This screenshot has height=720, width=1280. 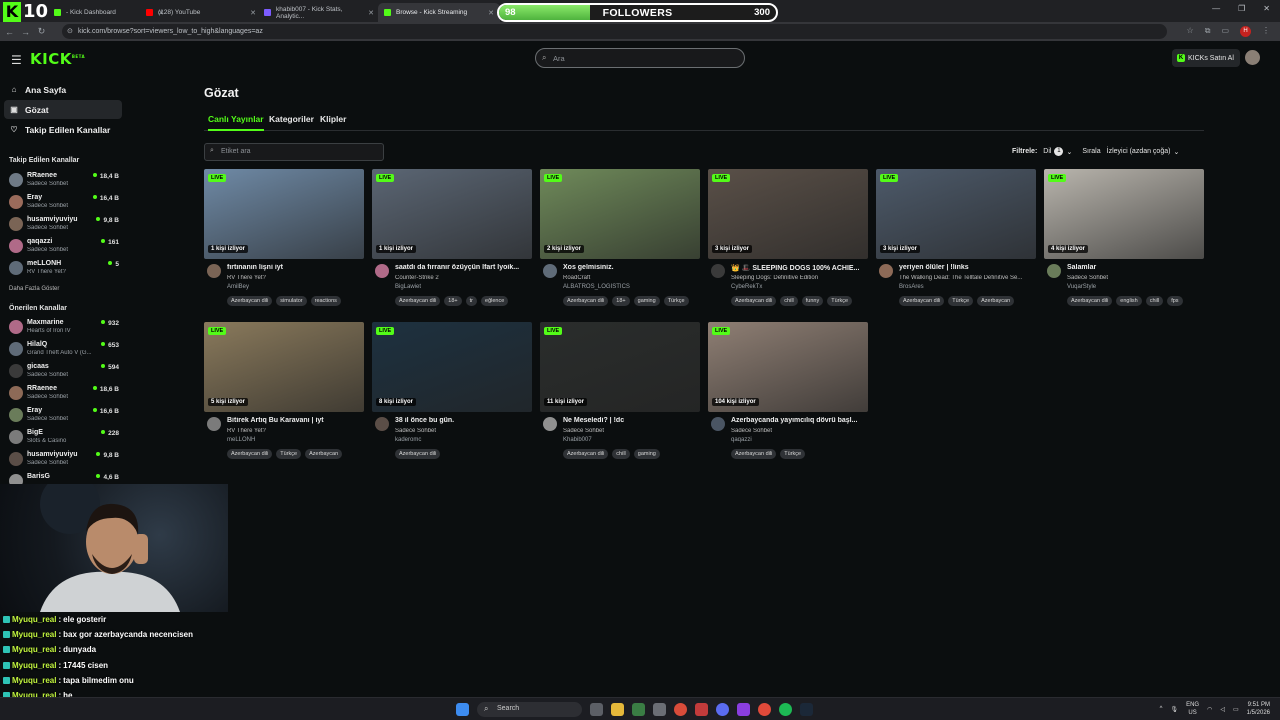 What do you see at coordinates (65, 181) in the screenshot?
I see `sidebar-channel-item: RRaenee Sadece Sohbet 18,4 B` at bounding box center [65, 181].